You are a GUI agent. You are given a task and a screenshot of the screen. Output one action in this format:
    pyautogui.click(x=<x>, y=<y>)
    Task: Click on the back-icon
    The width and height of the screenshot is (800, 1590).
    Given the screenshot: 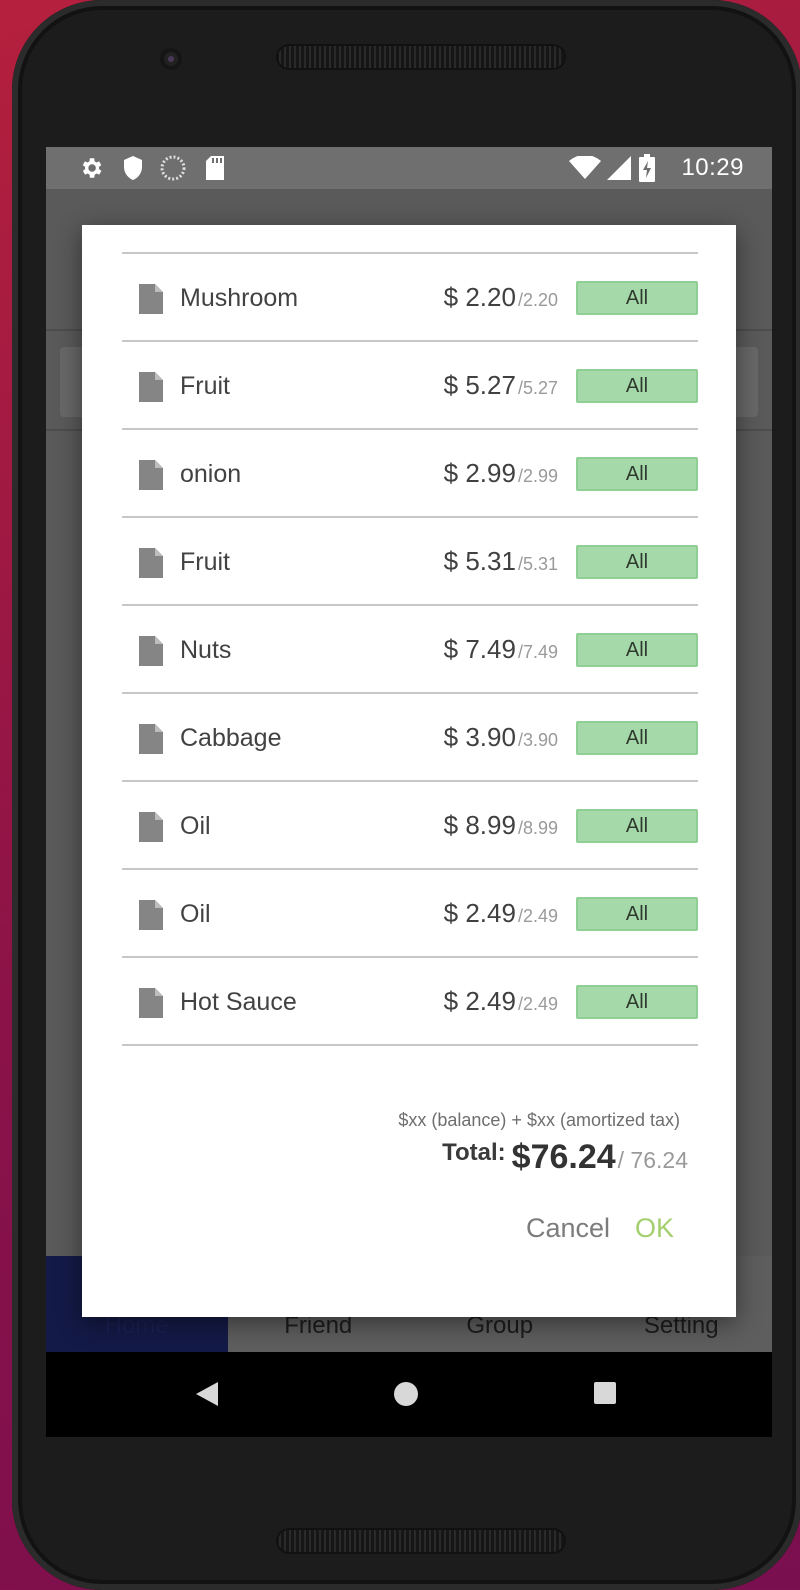 What is the action you would take?
    pyautogui.click(x=207, y=1396)
    